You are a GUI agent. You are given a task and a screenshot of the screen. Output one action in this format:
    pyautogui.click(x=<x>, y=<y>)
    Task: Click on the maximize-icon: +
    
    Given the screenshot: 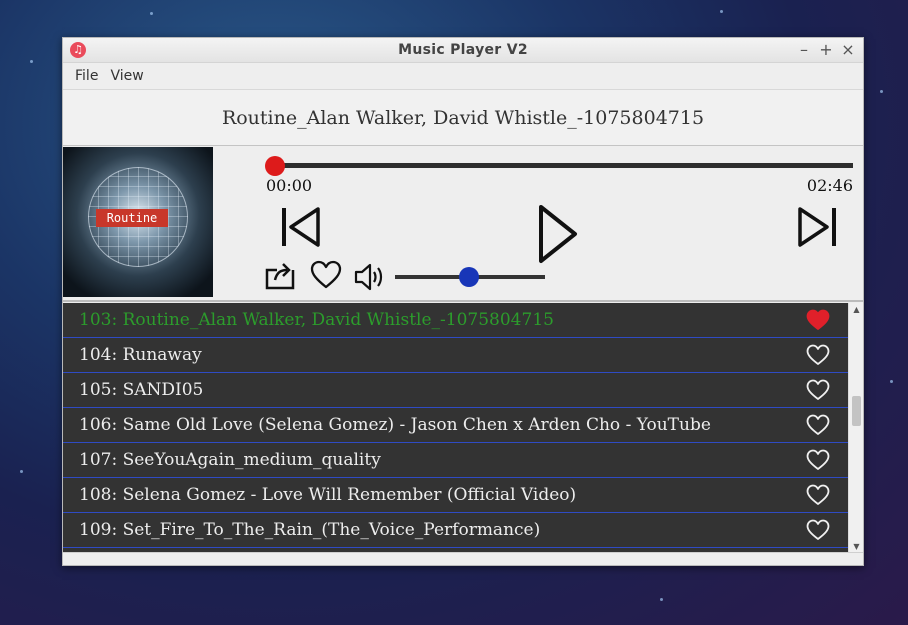 What is the action you would take?
    pyautogui.click(x=826, y=50)
    